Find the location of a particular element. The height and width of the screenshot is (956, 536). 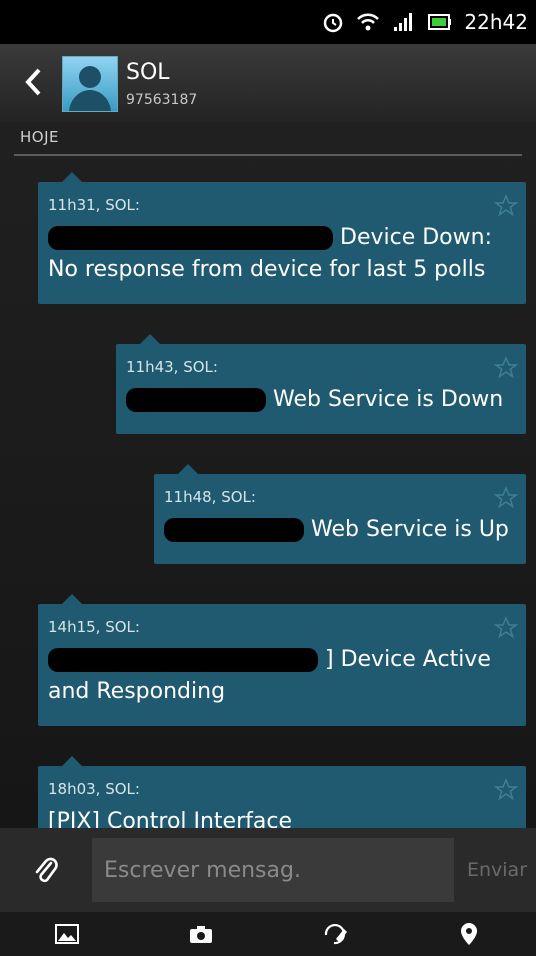

day-divider is located at coordinates (268, 155).